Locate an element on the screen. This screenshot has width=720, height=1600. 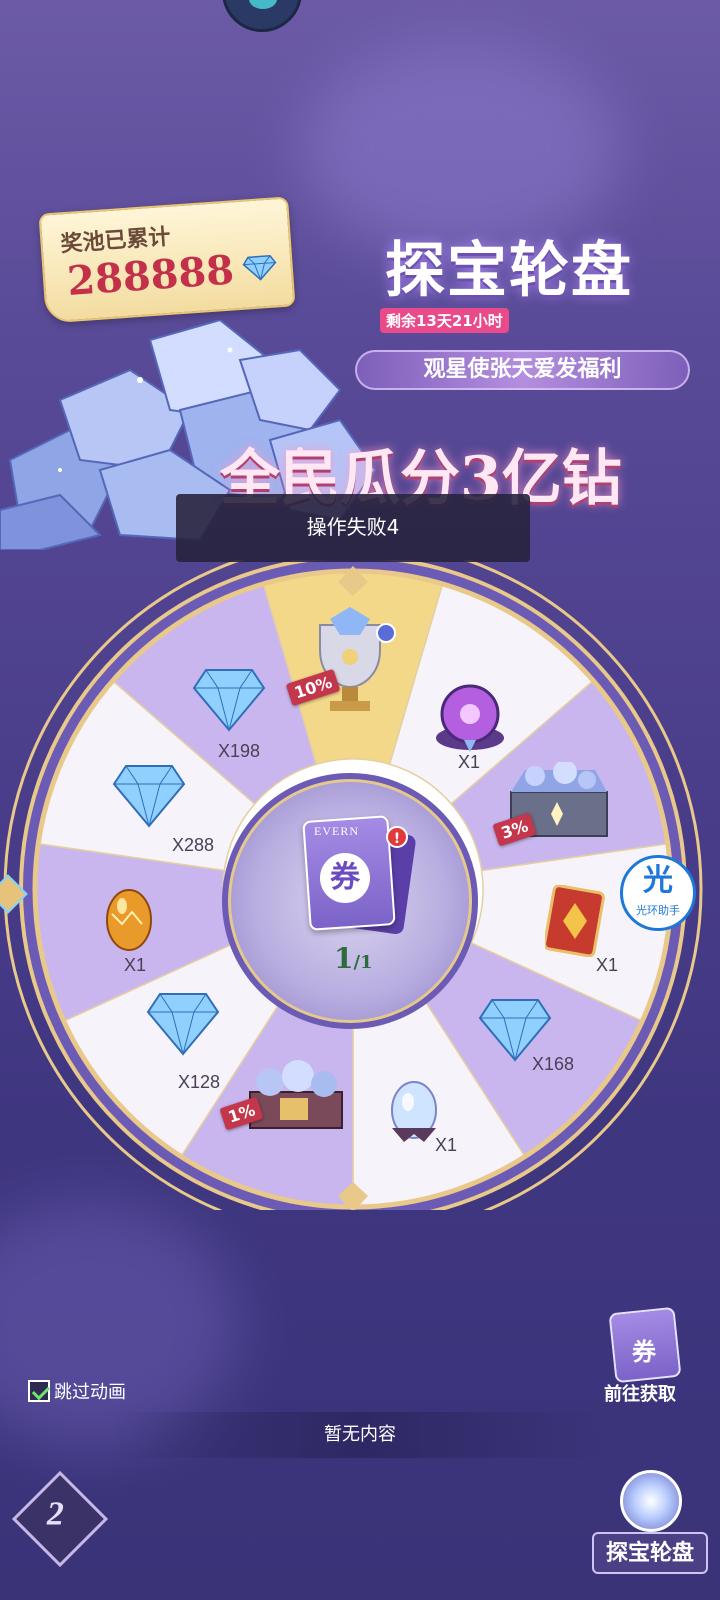
alert-icon: ! is located at coordinates (397, 837).